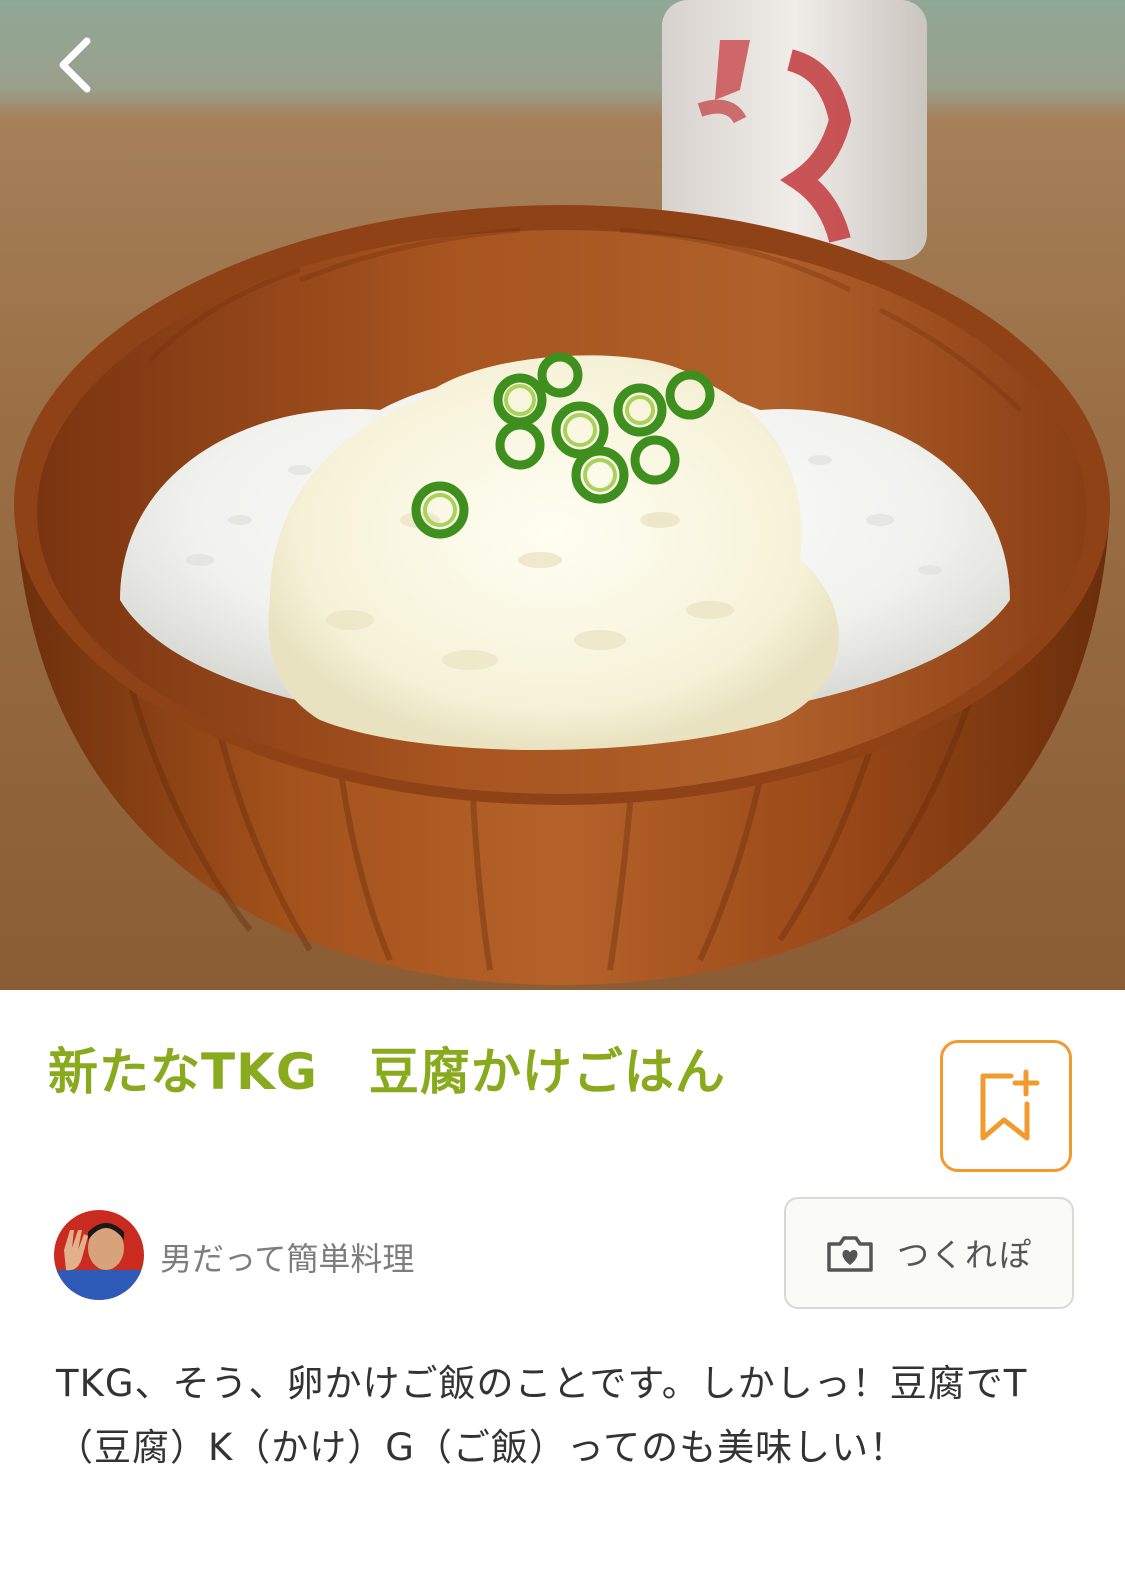 The height and width of the screenshot is (1584, 1125). Describe the element at coordinates (387, 1072) in the screenshot. I see `recipe-title: 新たなTKG 豆腐かけごはん` at that location.